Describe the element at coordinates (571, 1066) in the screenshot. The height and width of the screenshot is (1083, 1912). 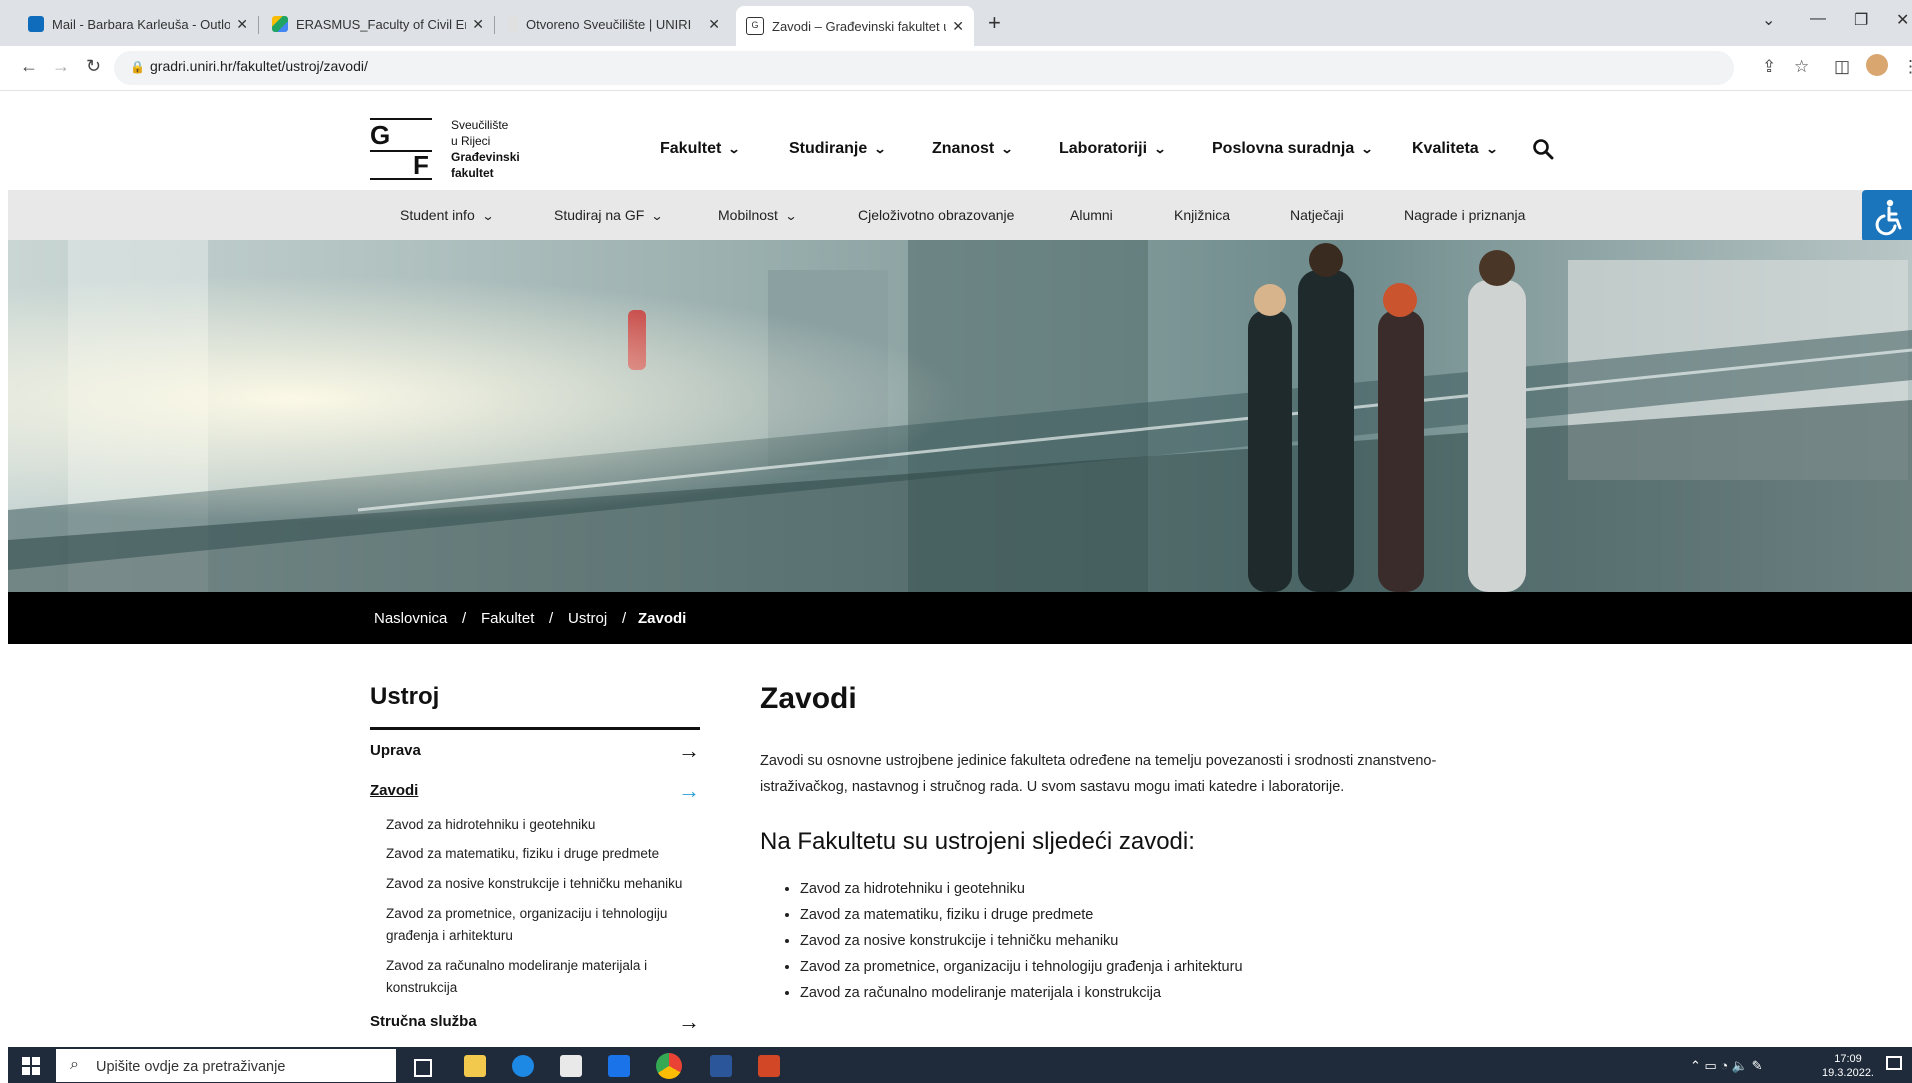
I see `store-icon` at that location.